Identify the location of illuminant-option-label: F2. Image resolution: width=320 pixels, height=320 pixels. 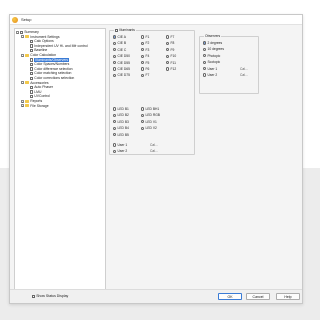
(147, 43).